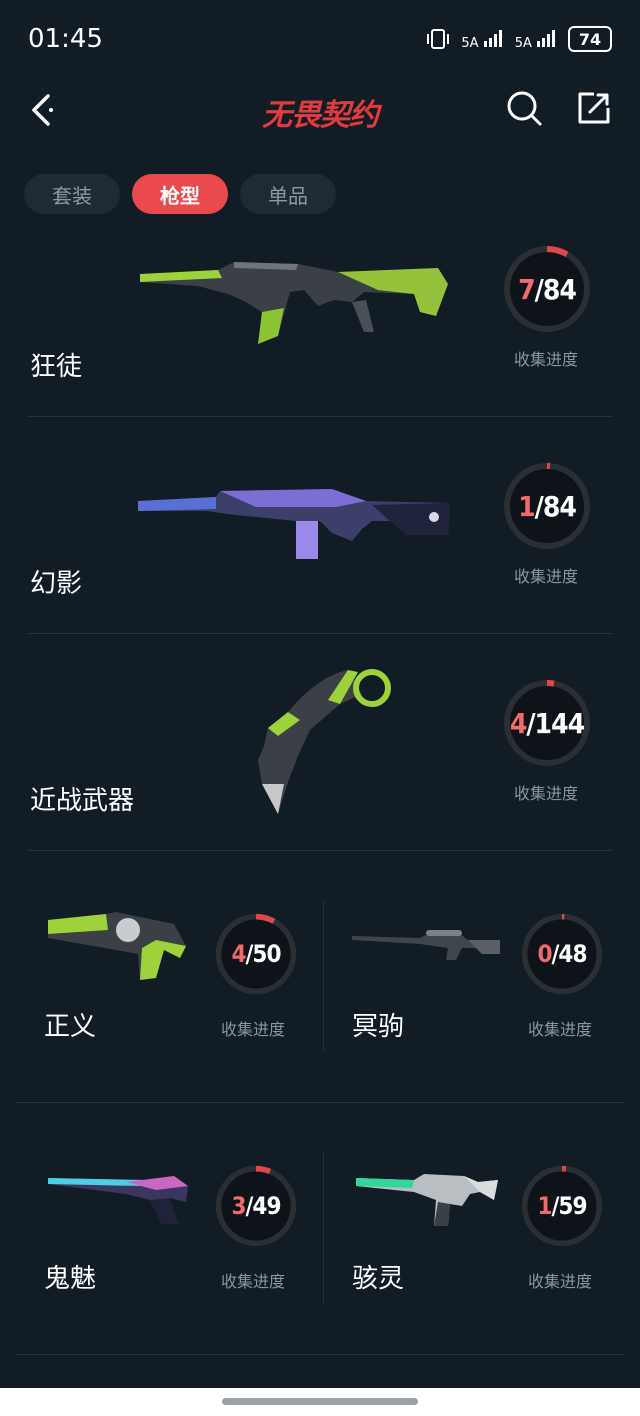 The width and height of the screenshot is (640, 1416). I want to click on phantom-rifle-image, so click(294, 524).